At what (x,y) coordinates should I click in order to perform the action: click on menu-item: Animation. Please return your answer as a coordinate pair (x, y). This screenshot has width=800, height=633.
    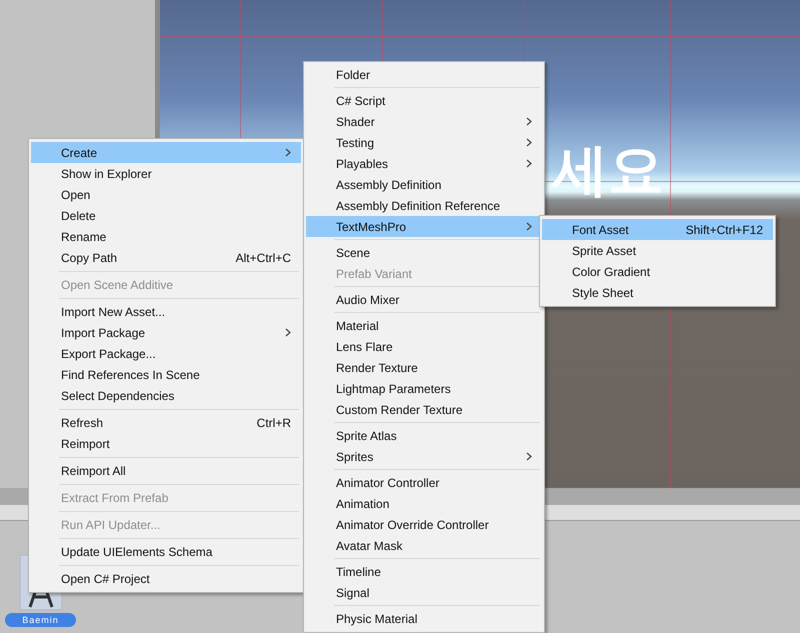
    Looking at the image, I should click on (424, 503).